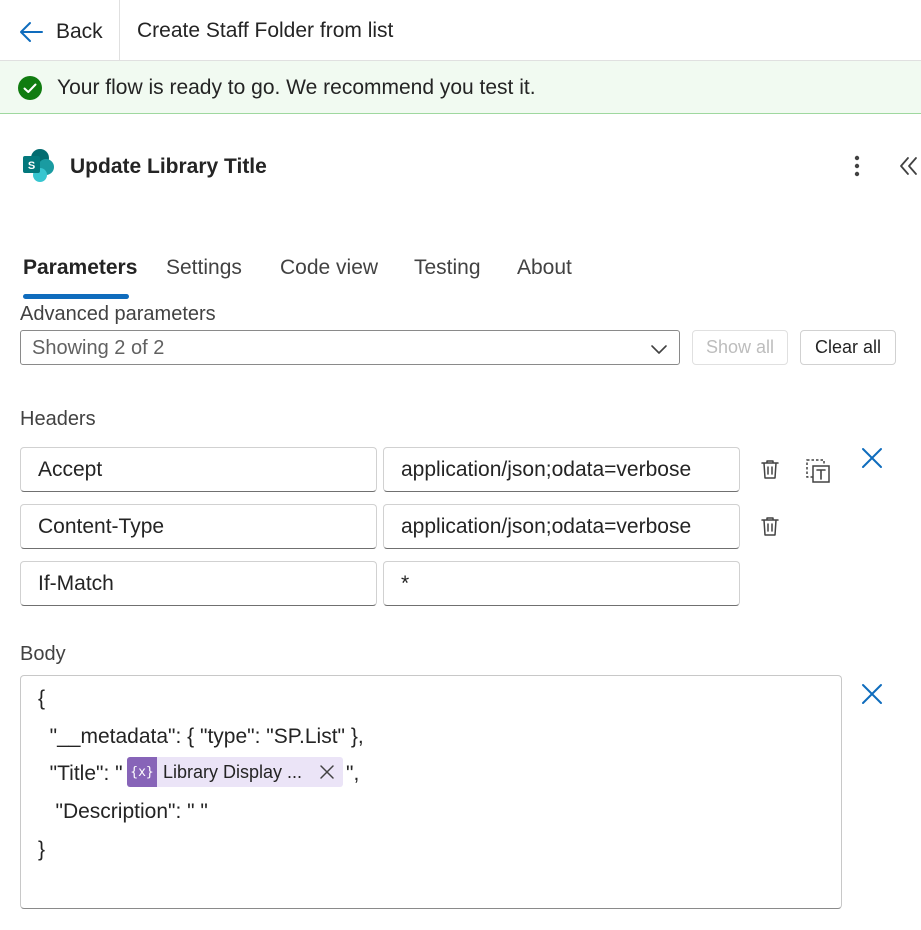  I want to click on double-chevron-left-icon, so click(908, 166).